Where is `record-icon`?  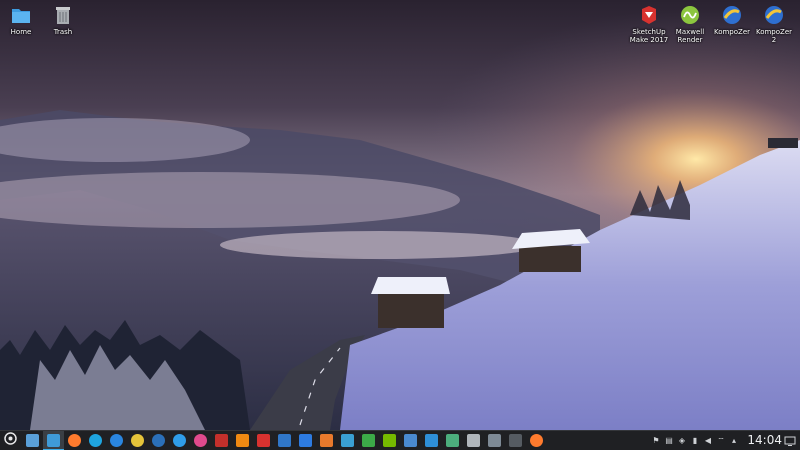
record-icon is located at coordinates (200, 440).